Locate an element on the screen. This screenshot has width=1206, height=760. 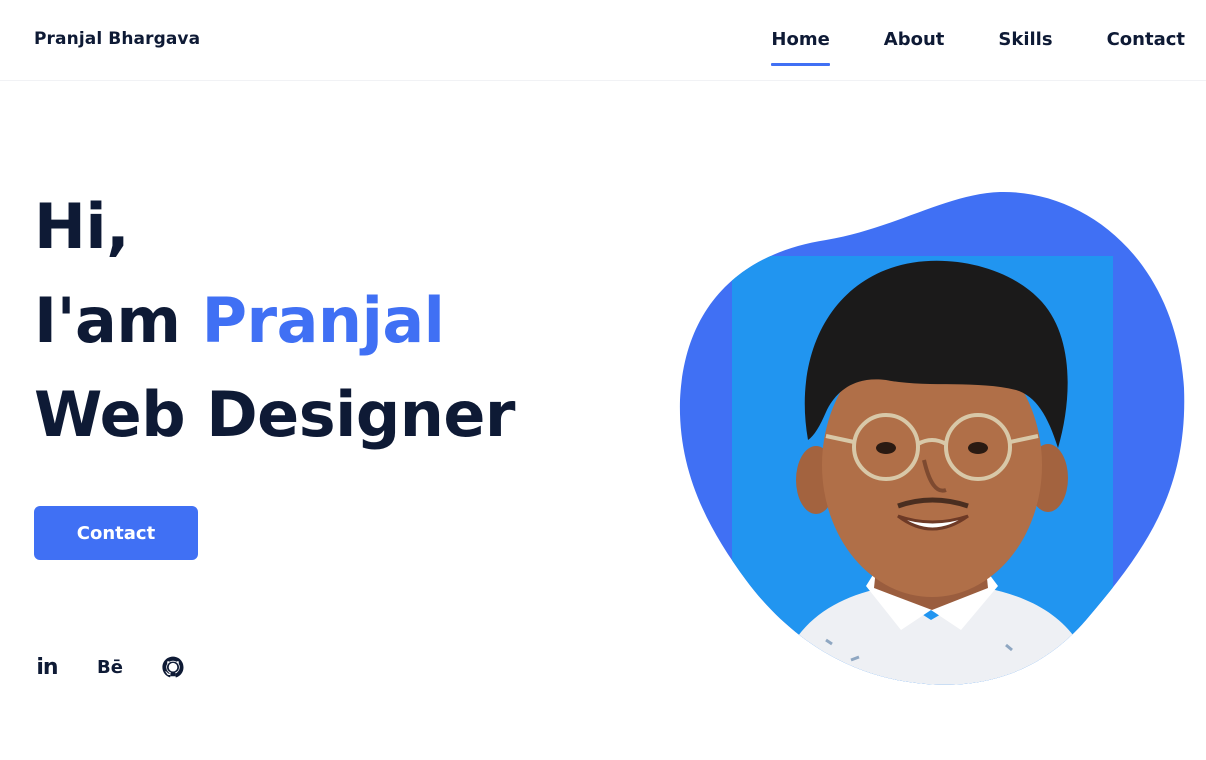
github-icon is located at coordinates (173, 667).